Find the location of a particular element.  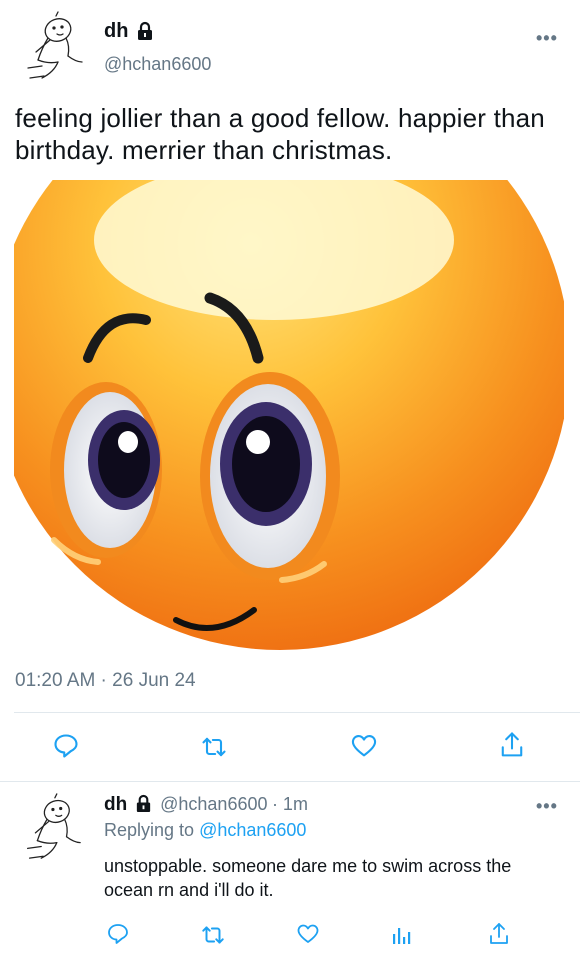

reply-time: · 1m is located at coordinates (289, 804).